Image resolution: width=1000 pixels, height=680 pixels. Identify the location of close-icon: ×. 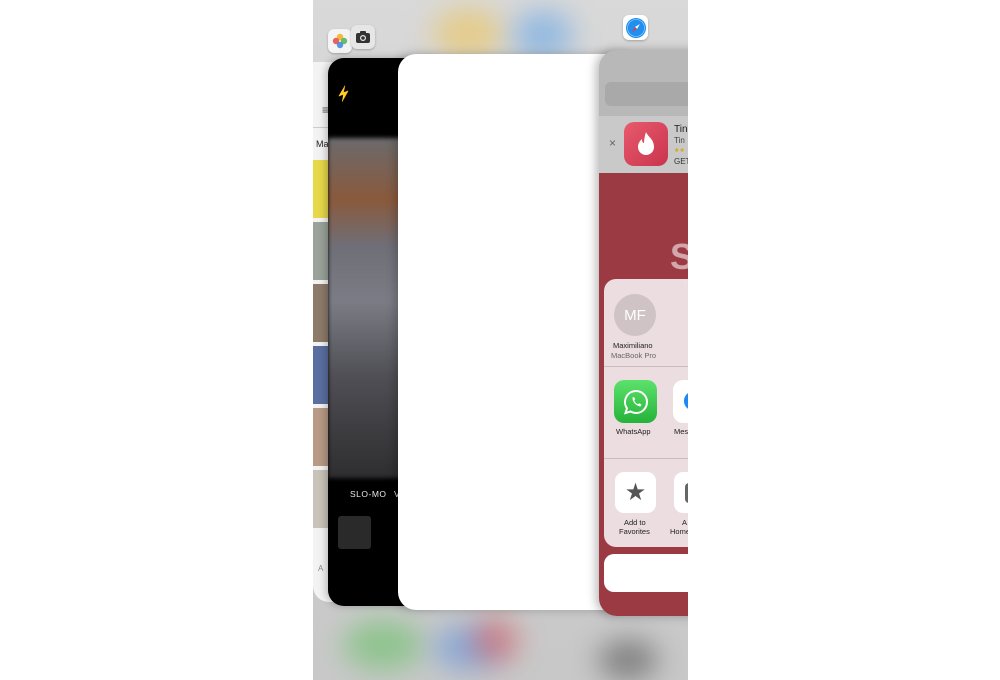
(613, 143).